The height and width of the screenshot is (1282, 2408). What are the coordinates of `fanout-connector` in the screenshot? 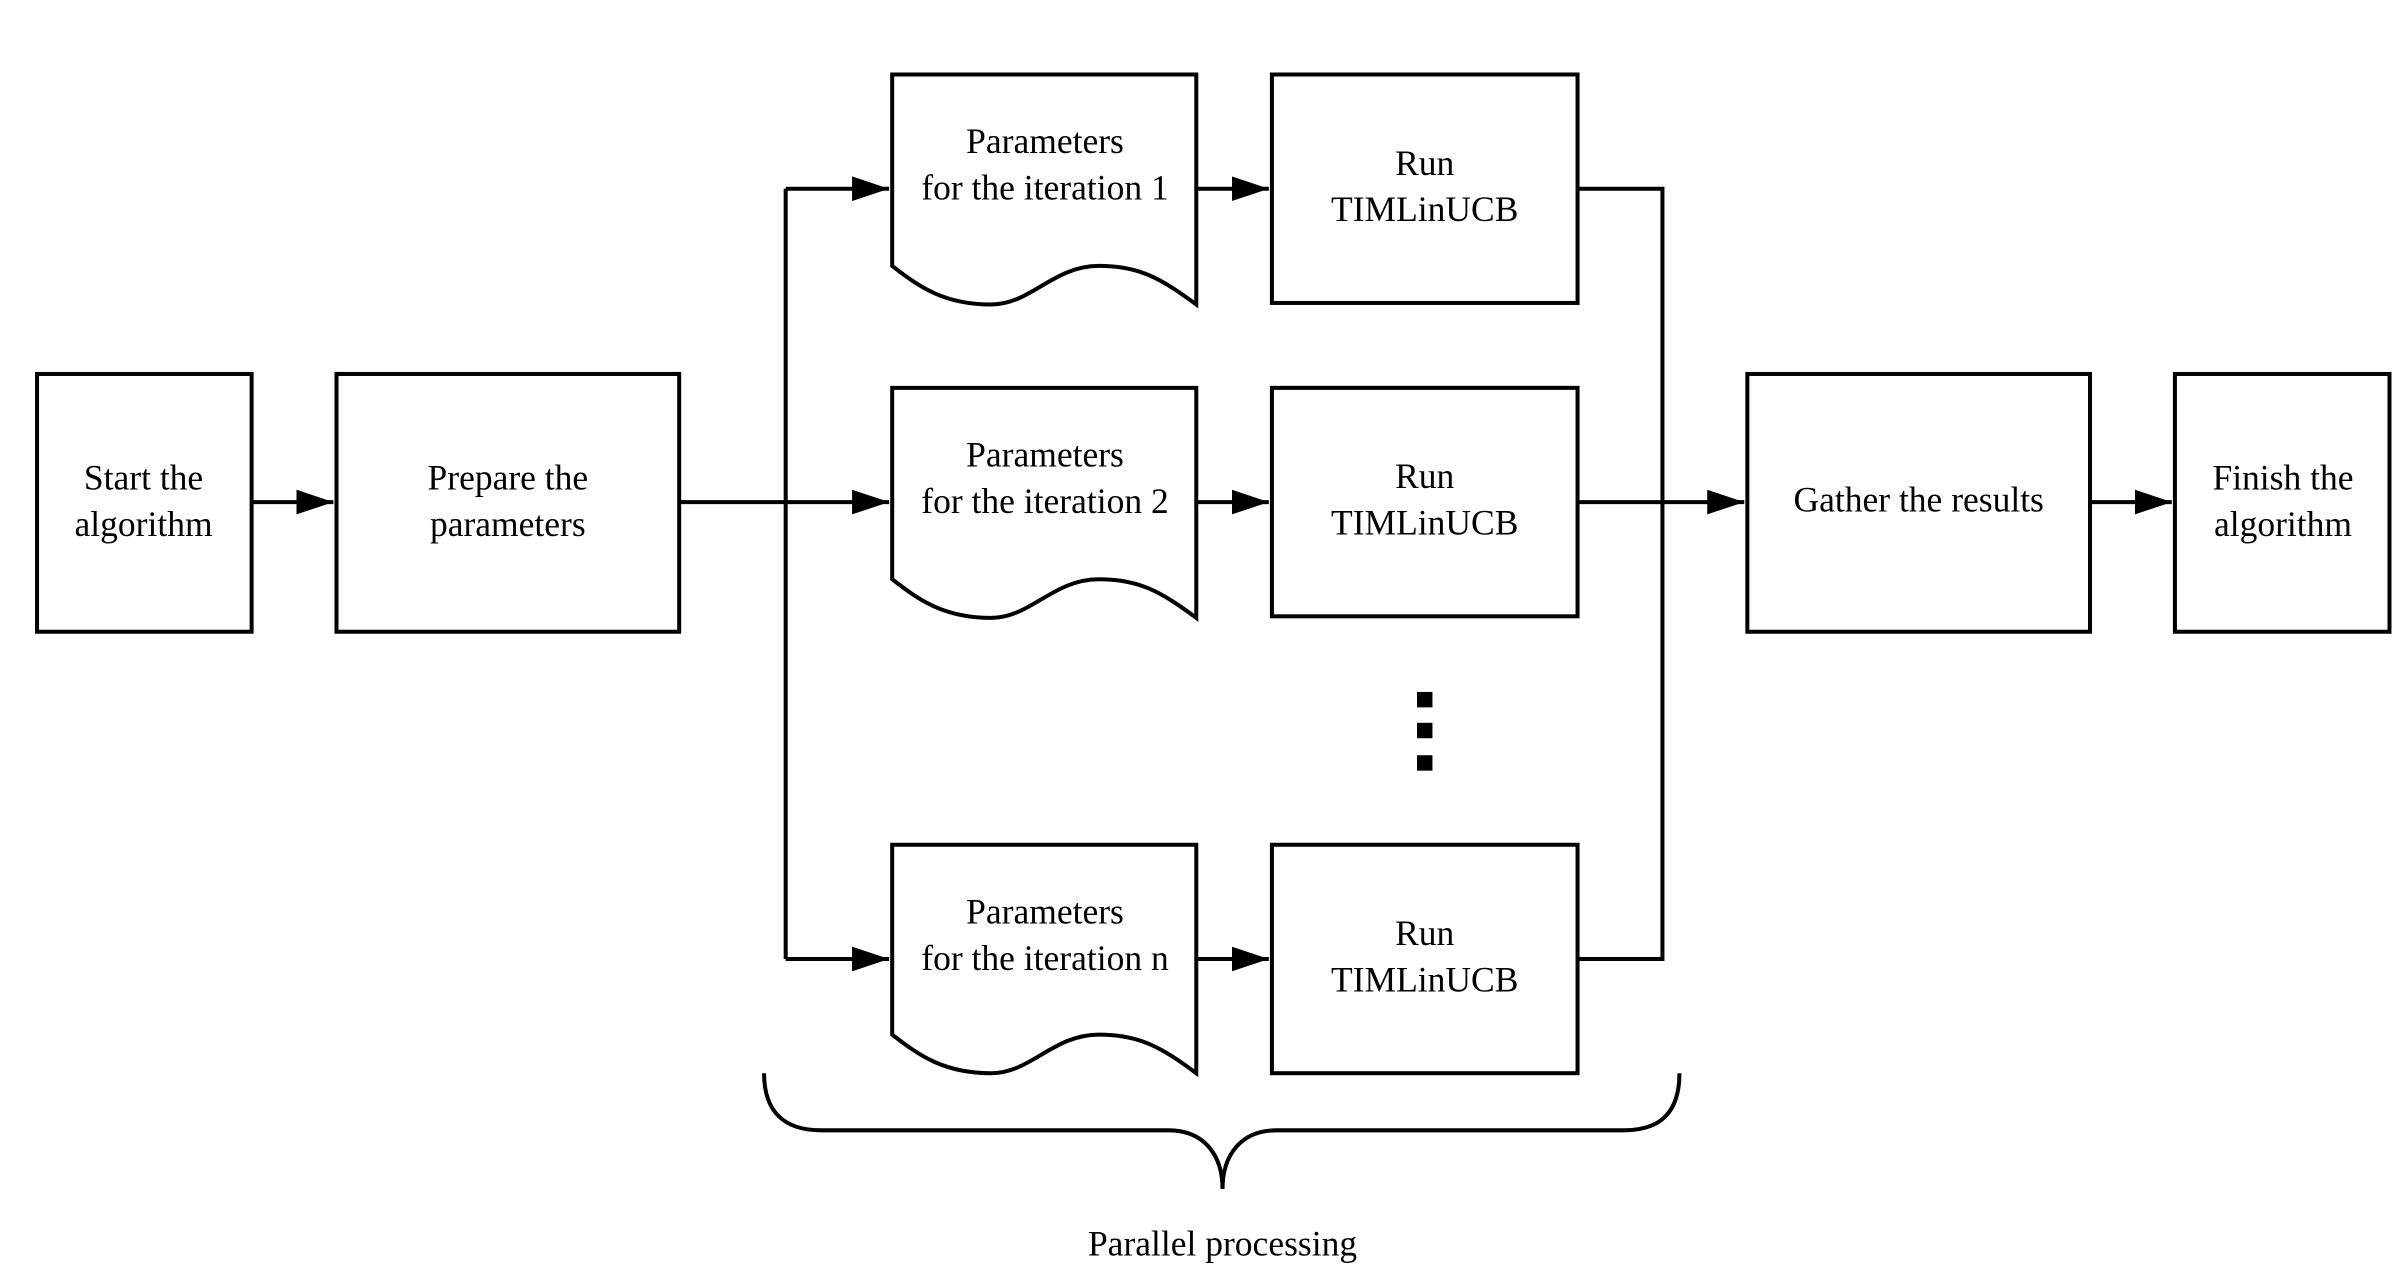 It's located at (733, 573).